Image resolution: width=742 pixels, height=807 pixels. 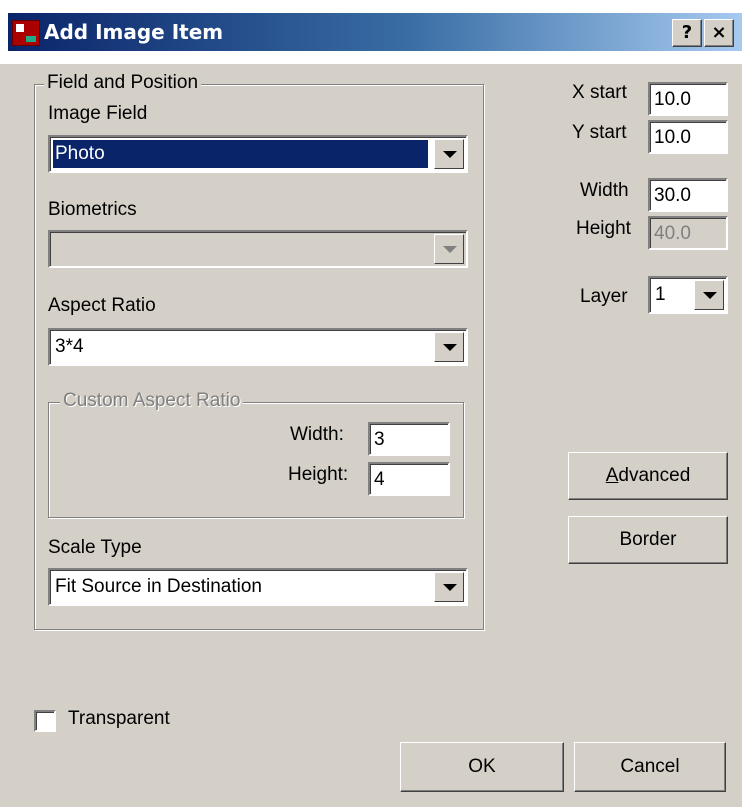 I want to click on layer-label: Layer, so click(x=604, y=296).